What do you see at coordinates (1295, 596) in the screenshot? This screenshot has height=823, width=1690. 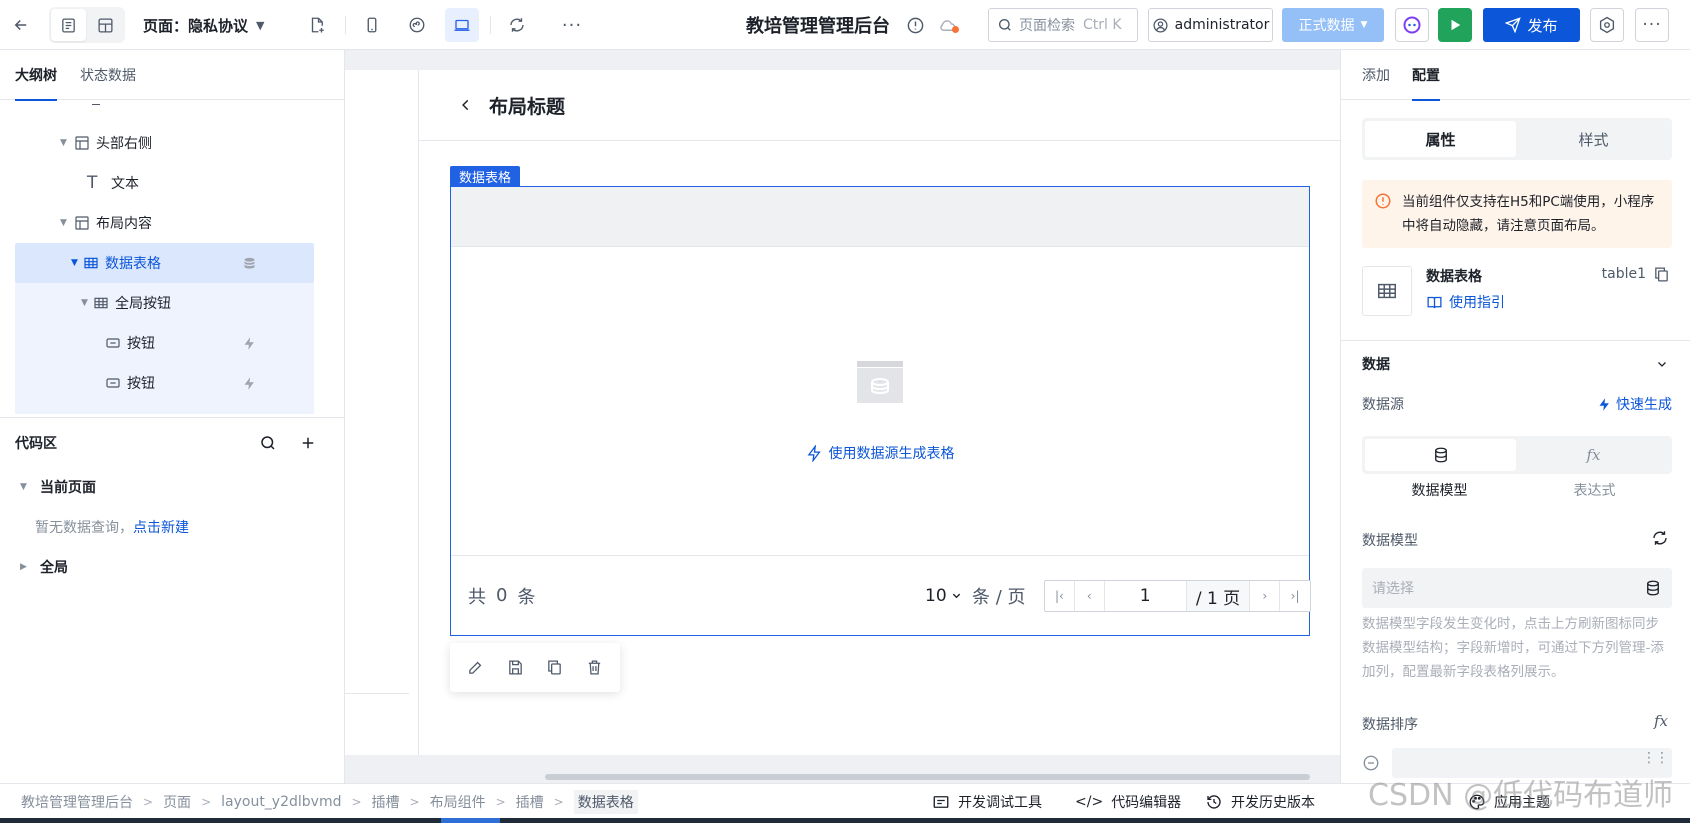 I see `last-page-icon: ›|` at bounding box center [1295, 596].